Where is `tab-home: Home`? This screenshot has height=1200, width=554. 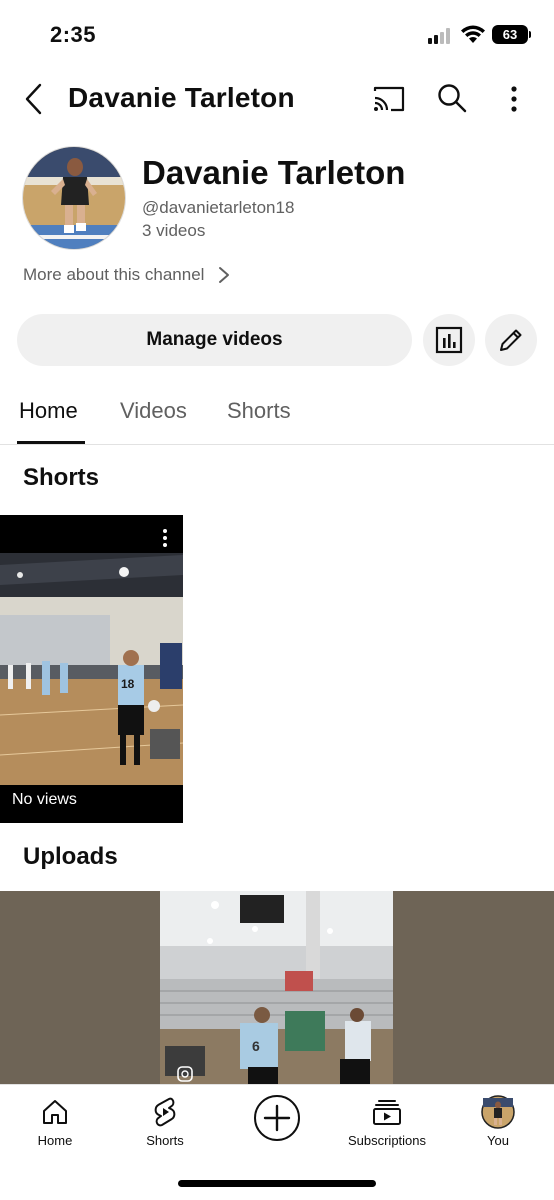 tab-home: Home is located at coordinates (48, 411).